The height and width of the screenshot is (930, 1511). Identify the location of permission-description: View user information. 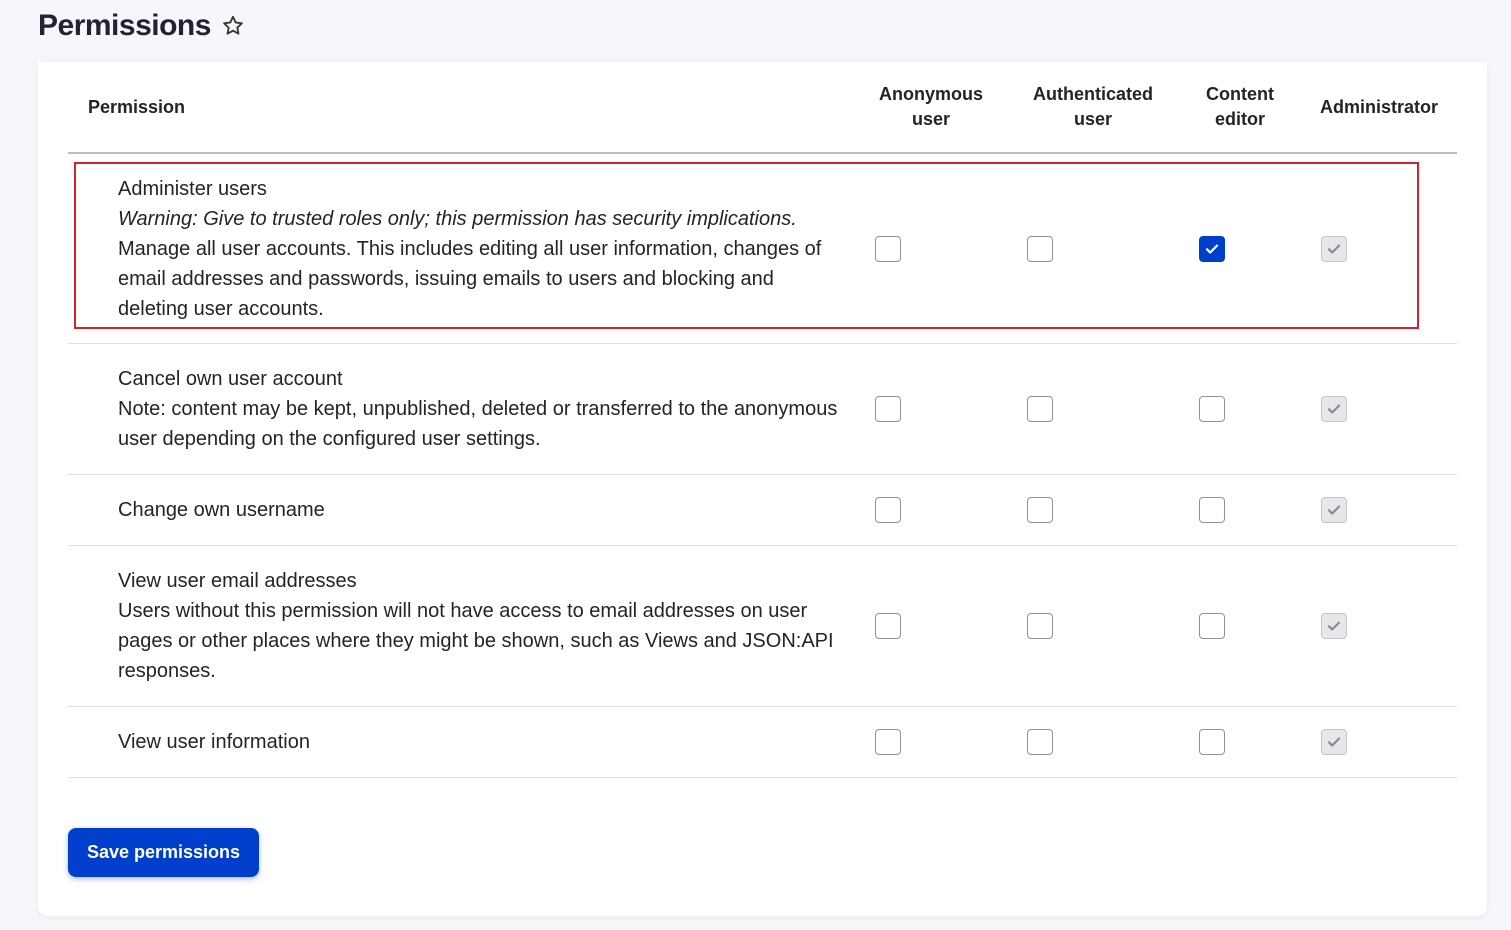
(478, 742).